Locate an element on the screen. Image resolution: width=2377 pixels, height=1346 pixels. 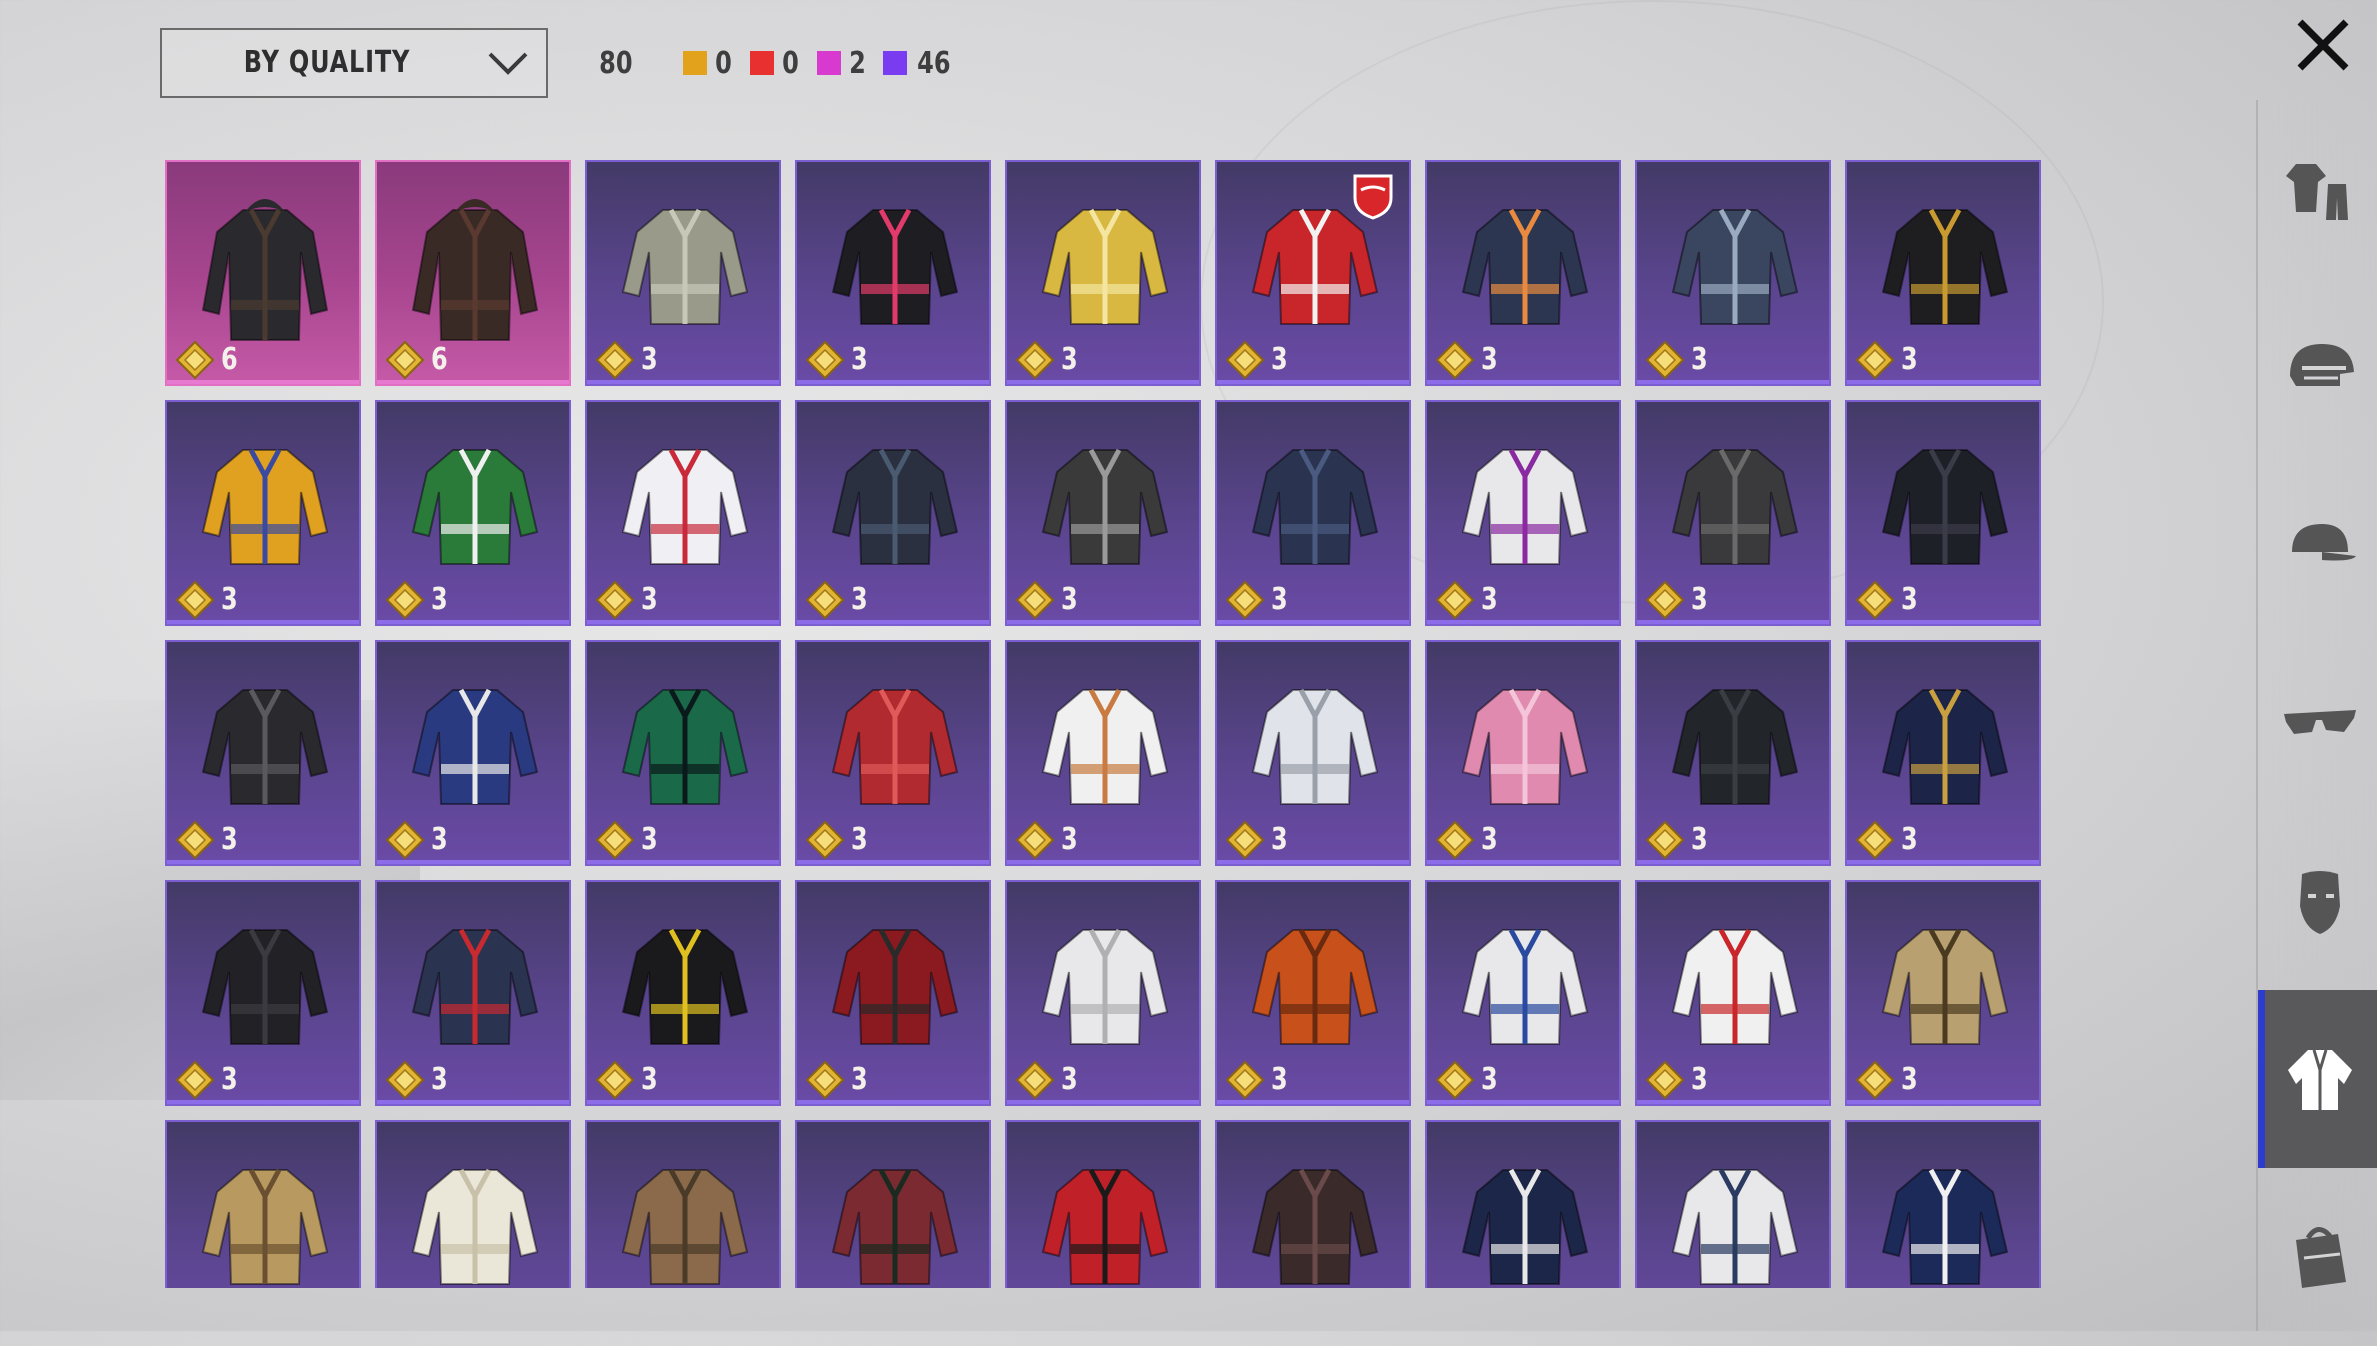
sort-label: BY QUALITY is located at coordinates (327, 62).